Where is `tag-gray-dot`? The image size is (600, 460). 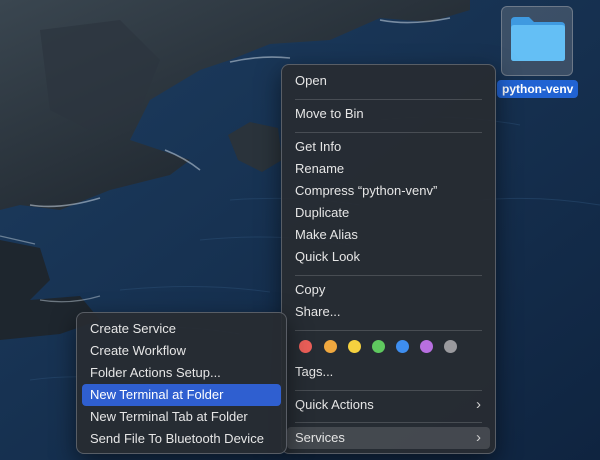 tag-gray-dot is located at coordinates (450, 346).